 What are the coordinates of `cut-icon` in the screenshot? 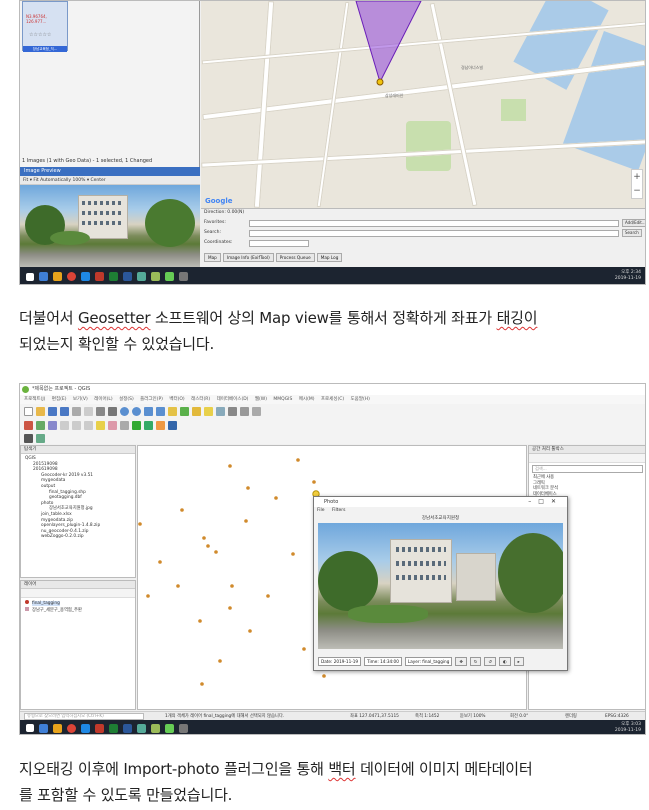 It's located at (64, 425).